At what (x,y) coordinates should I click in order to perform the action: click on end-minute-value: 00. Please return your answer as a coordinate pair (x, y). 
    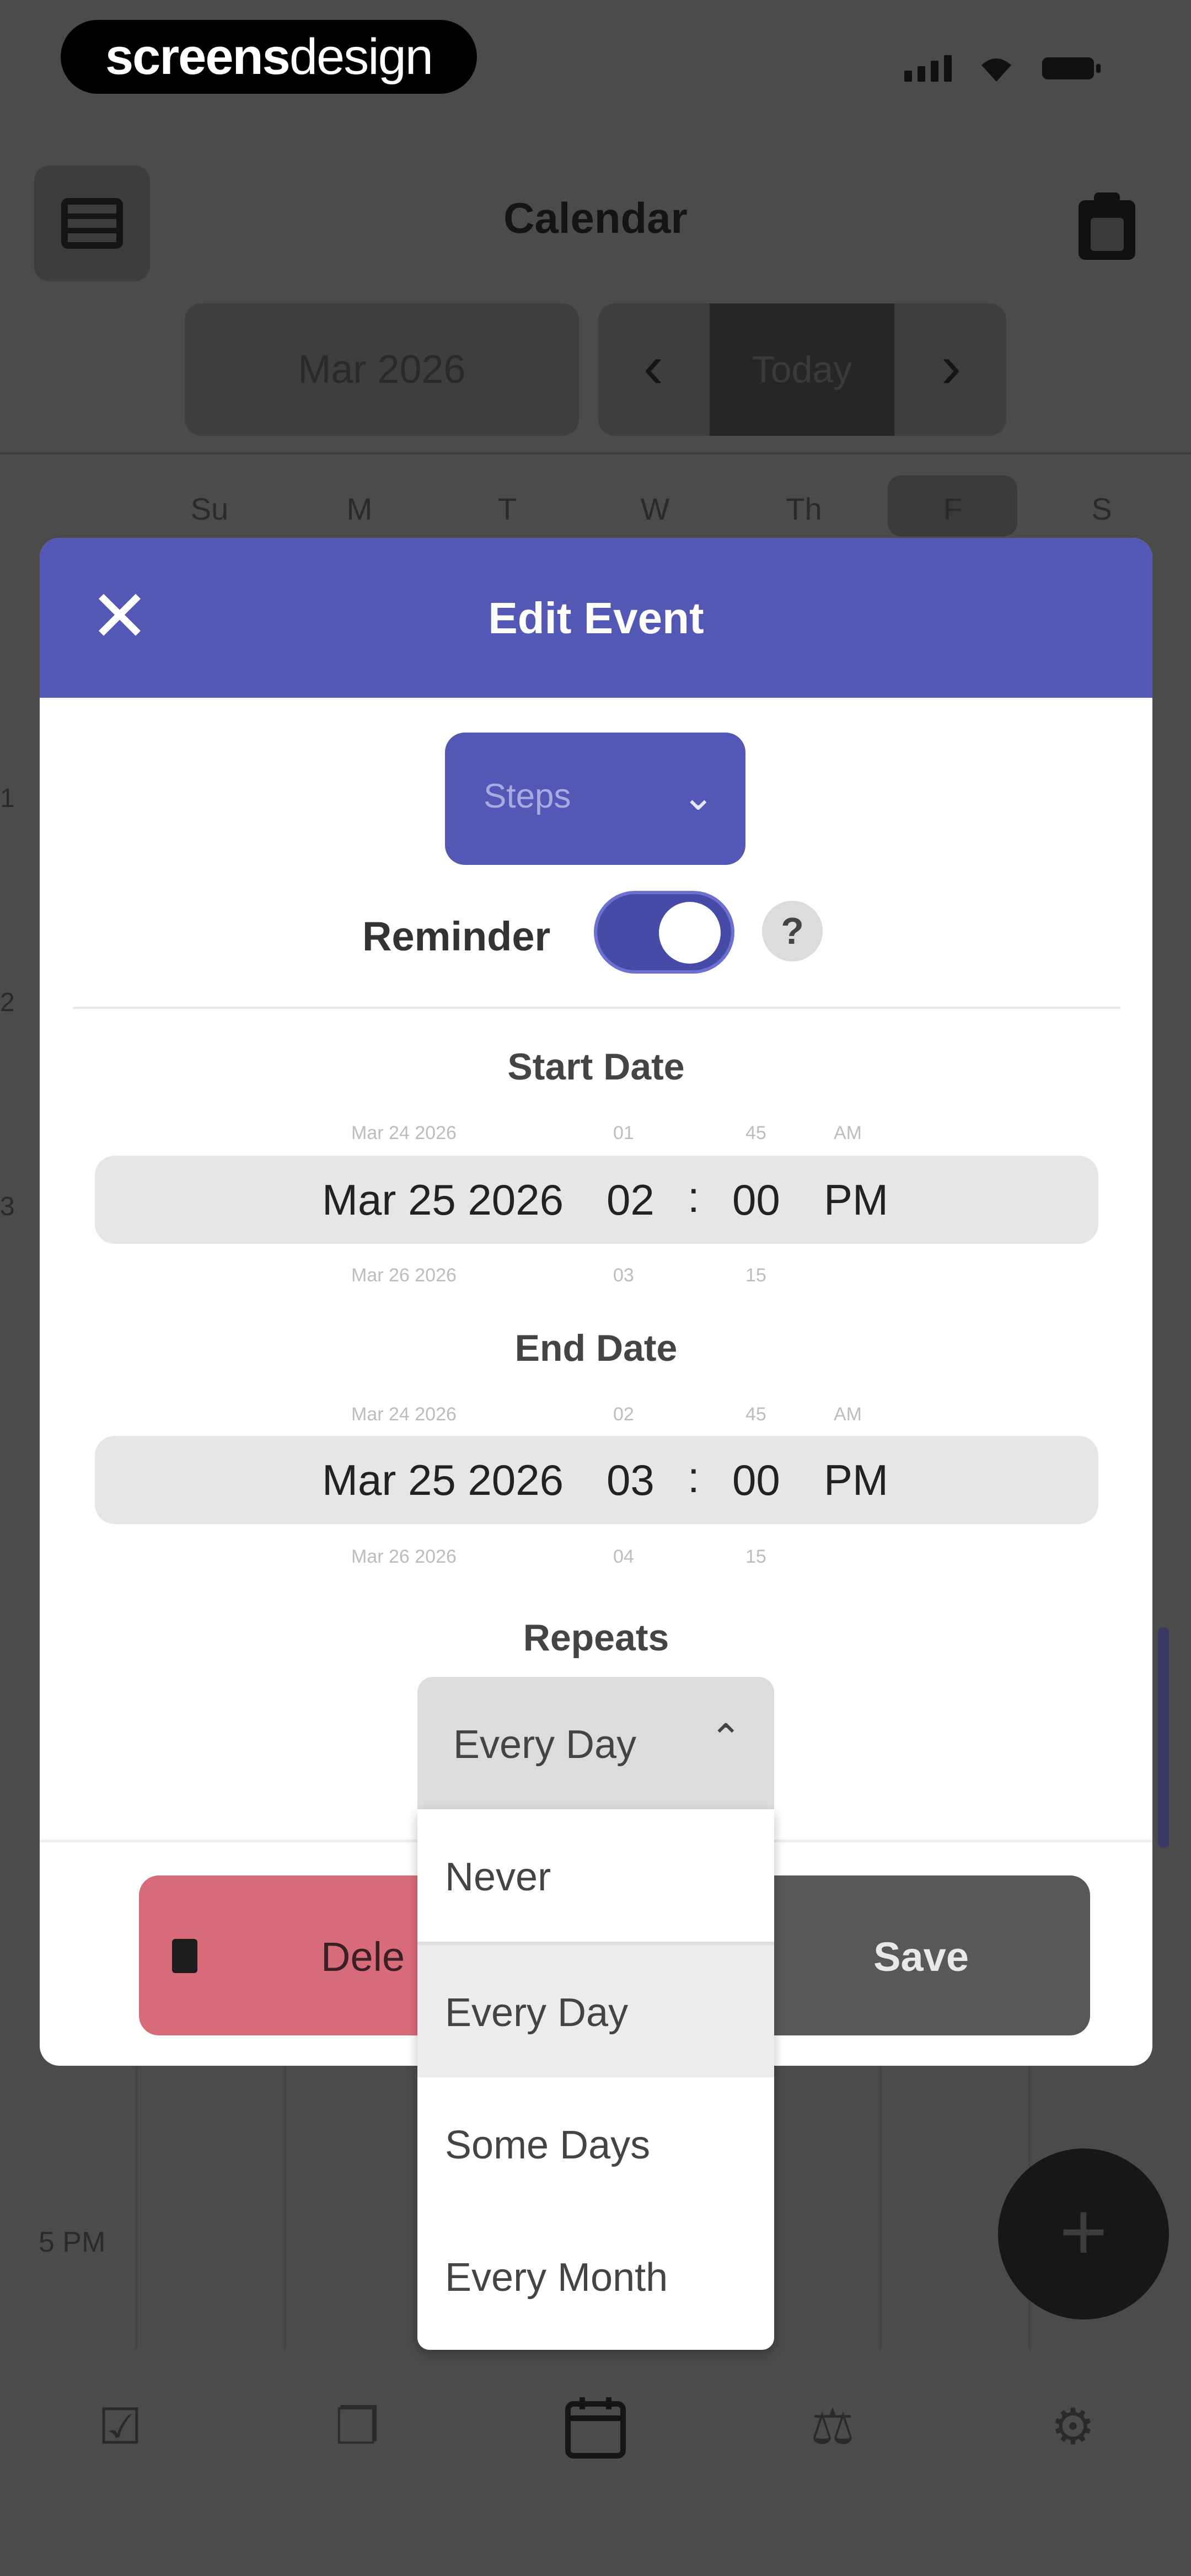
    Looking at the image, I should click on (756, 1480).